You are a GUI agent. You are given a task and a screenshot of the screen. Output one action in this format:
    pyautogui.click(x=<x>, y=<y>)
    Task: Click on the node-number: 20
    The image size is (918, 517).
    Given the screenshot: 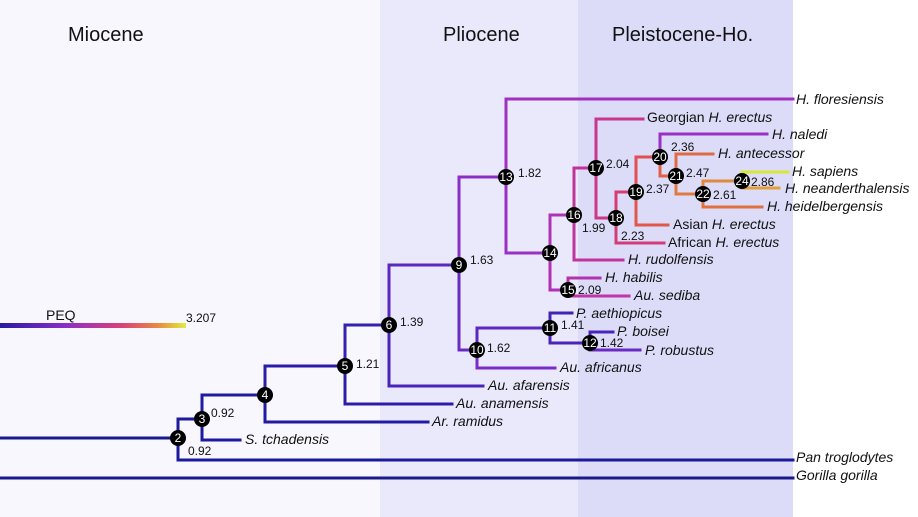 What is the action you would take?
    pyautogui.click(x=660, y=157)
    